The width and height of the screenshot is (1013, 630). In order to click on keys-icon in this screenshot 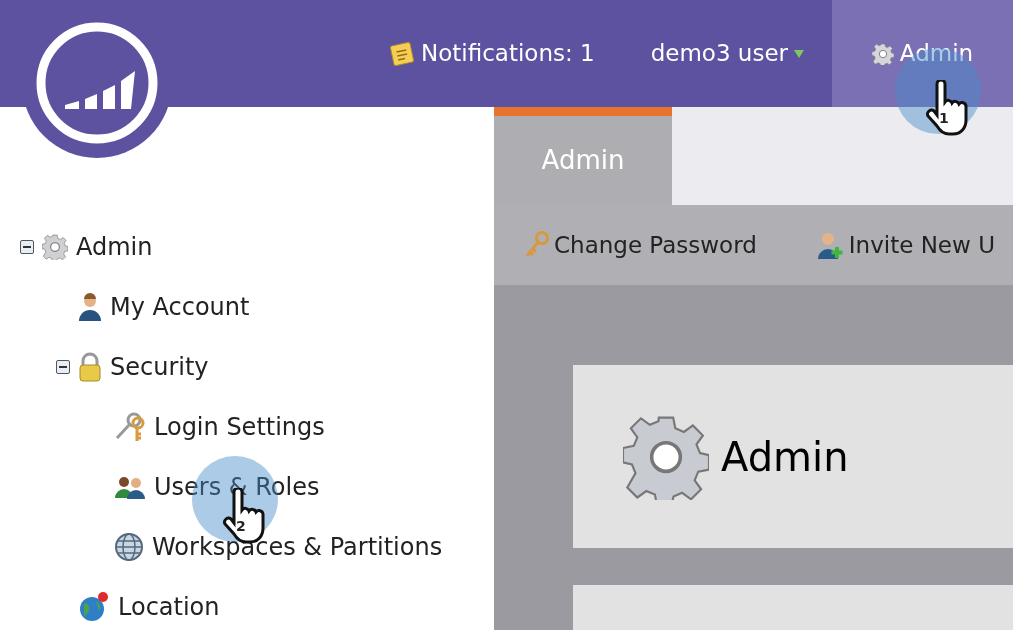, I will do `click(130, 427)`.